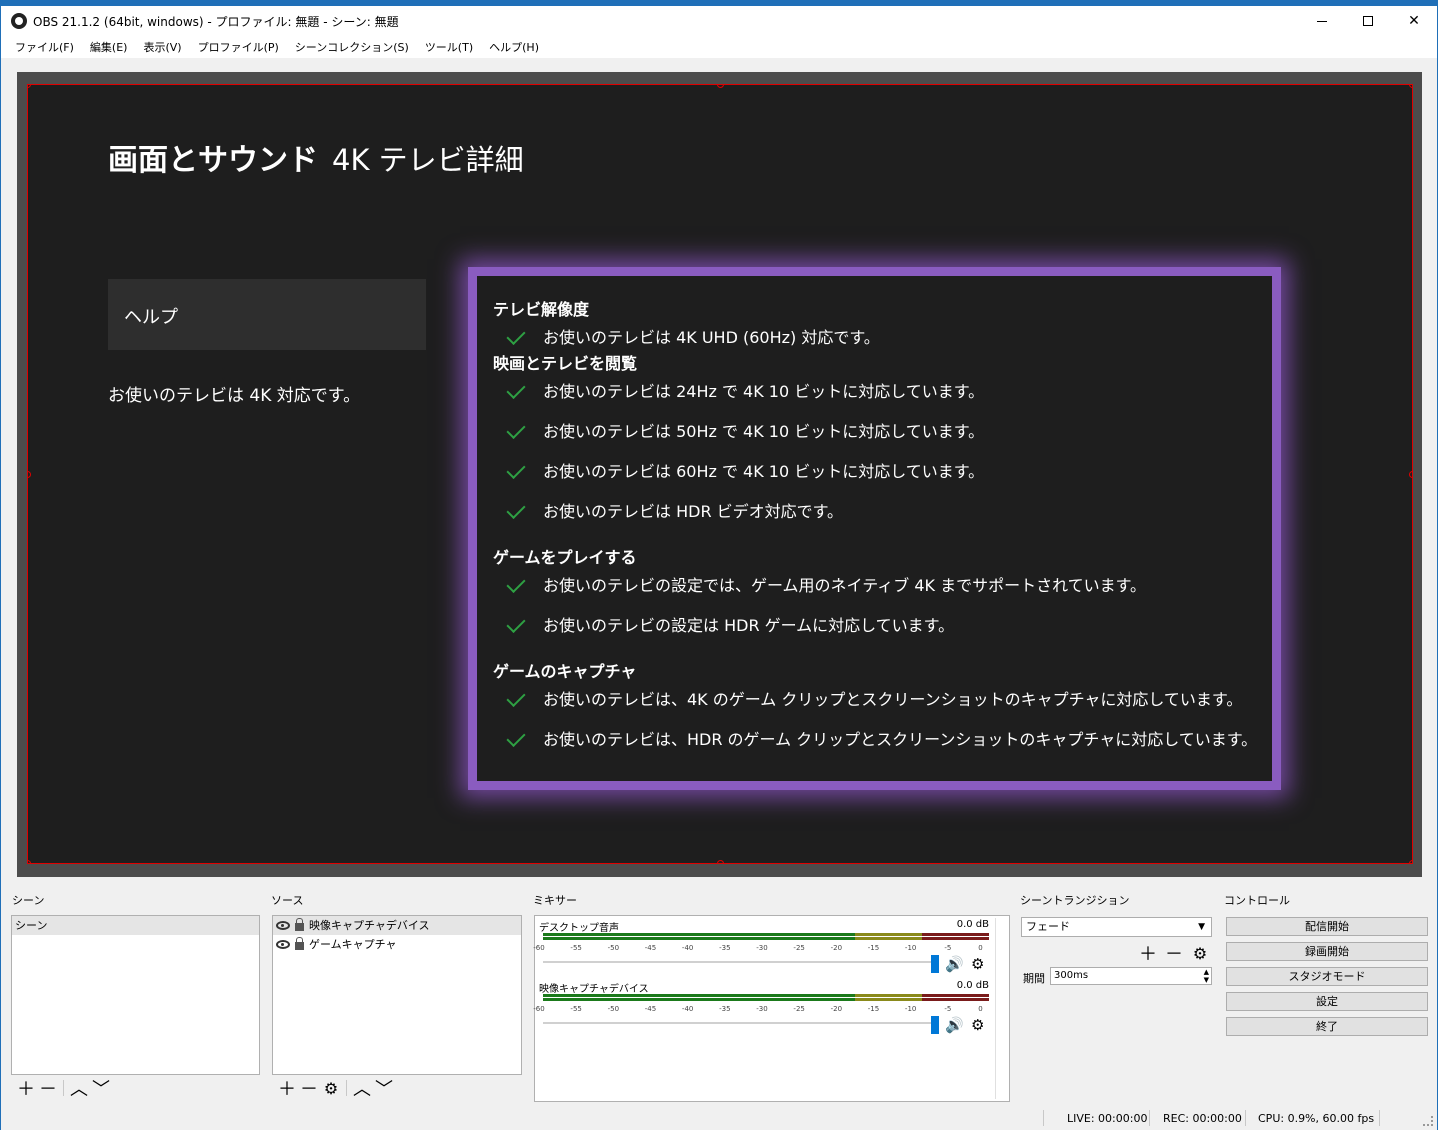  Describe the element at coordinates (1148, 953) in the screenshot. I see `add-transition-button: ＋` at that location.